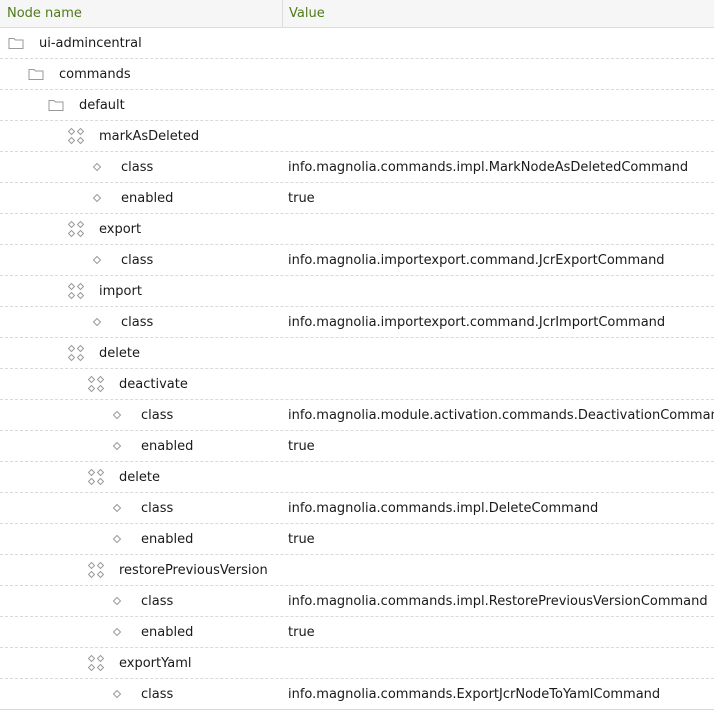  Describe the element at coordinates (120, 291) in the screenshot. I see `node-name: import` at that location.